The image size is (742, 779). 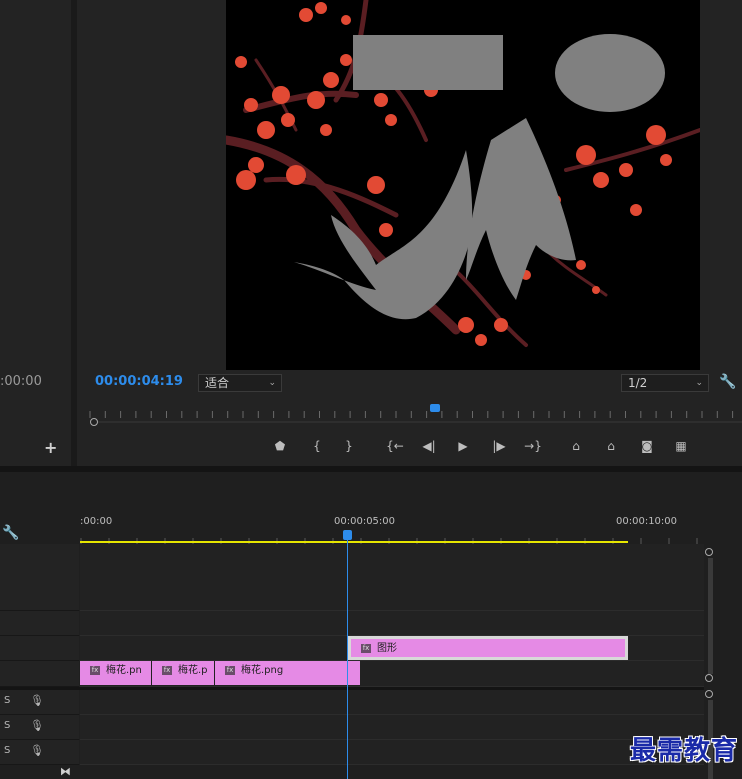 I want to click on track-header-v3, so click(x=39, y=623).